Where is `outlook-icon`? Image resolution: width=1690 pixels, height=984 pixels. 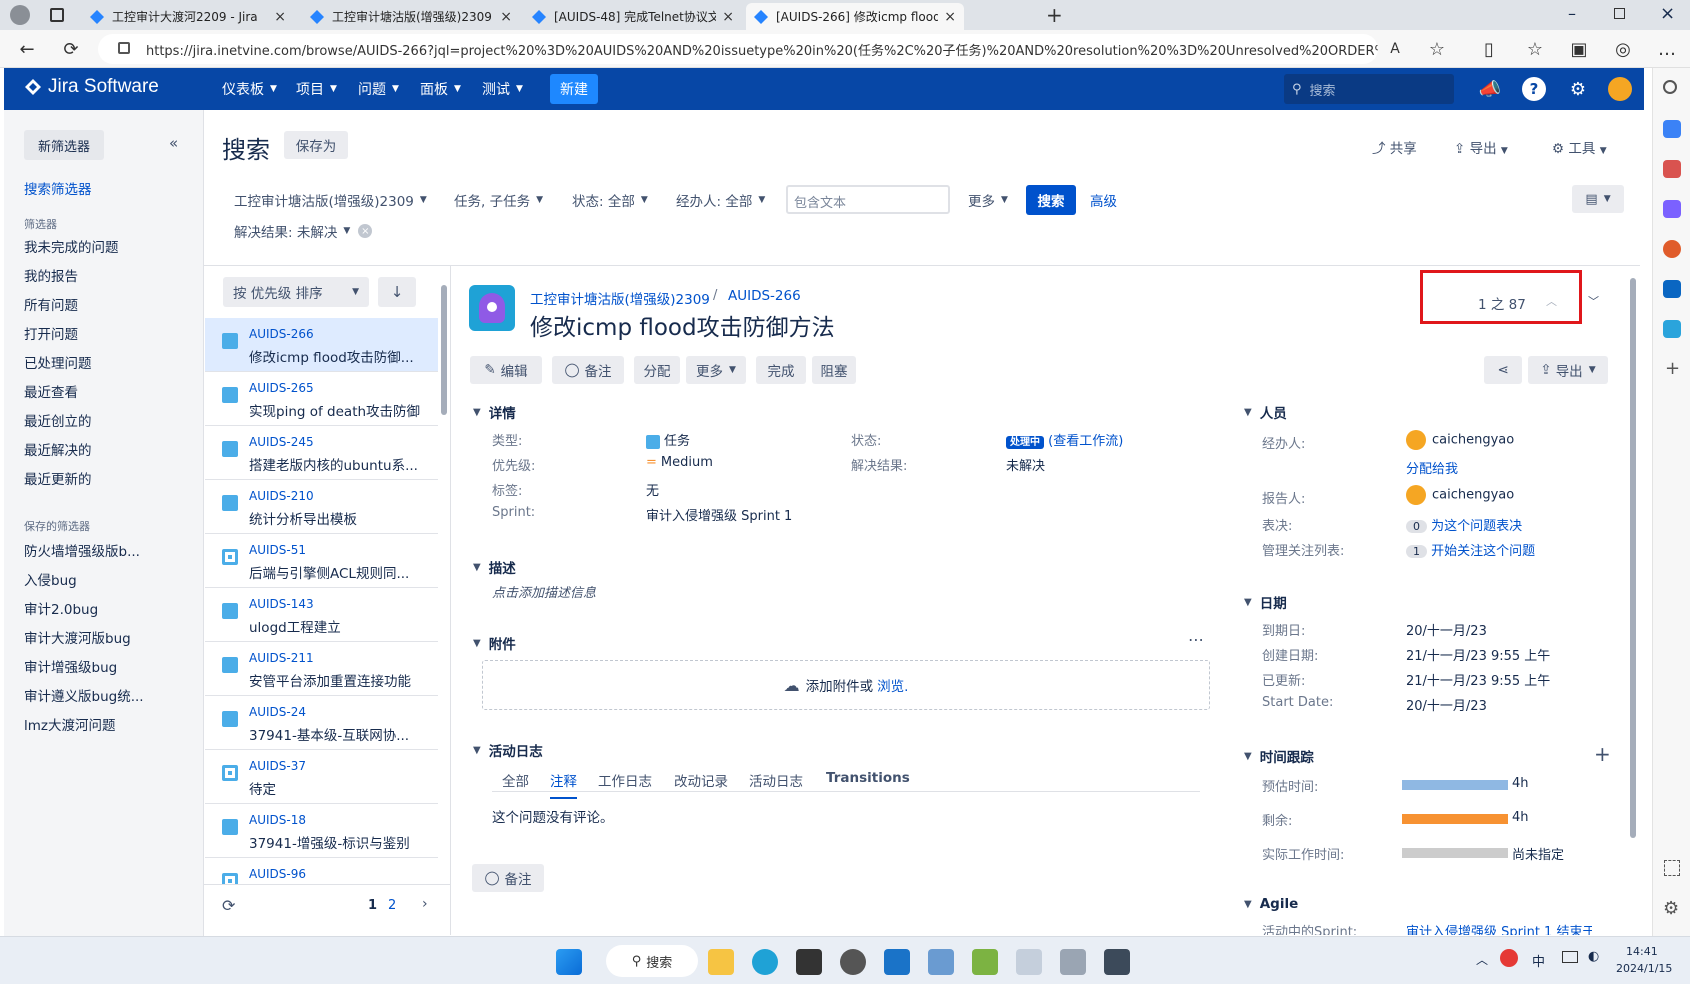 outlook-icon is located at coordinates (1672, 289).